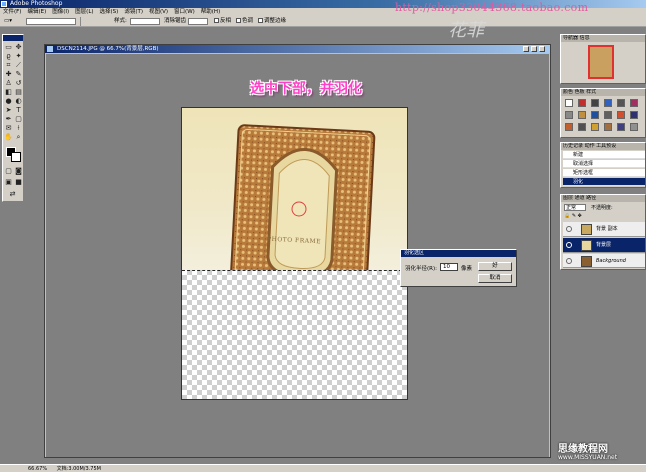 The width and height of the screenshot is (646, 472). I want to click on pen-tool-icon: ✒, so click(8, 119).